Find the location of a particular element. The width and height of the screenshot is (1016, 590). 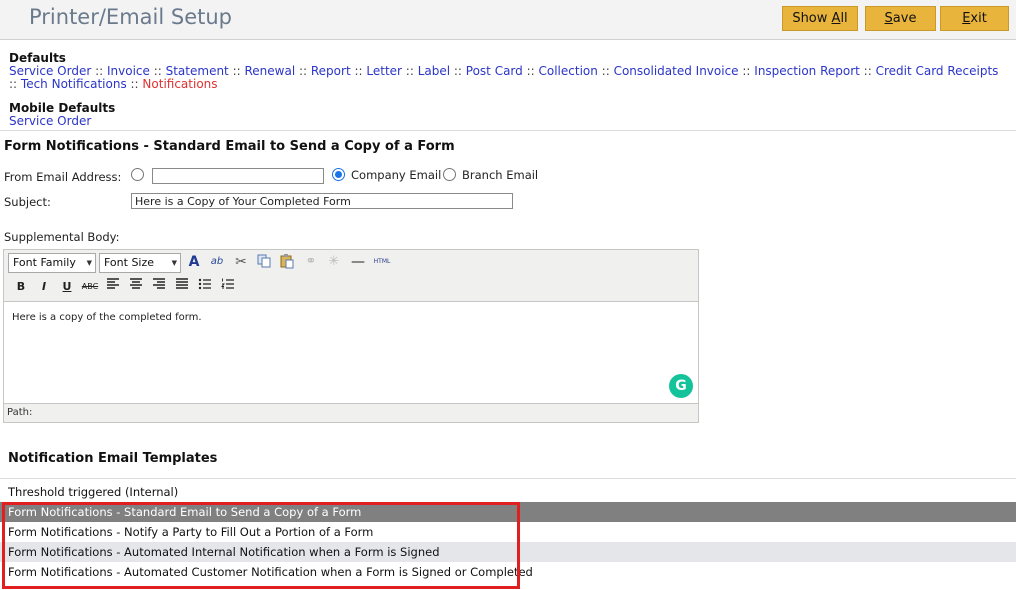

defaults-link-consolidated-invoice: Consolidated Invoice is located at coordinates (676, 71).